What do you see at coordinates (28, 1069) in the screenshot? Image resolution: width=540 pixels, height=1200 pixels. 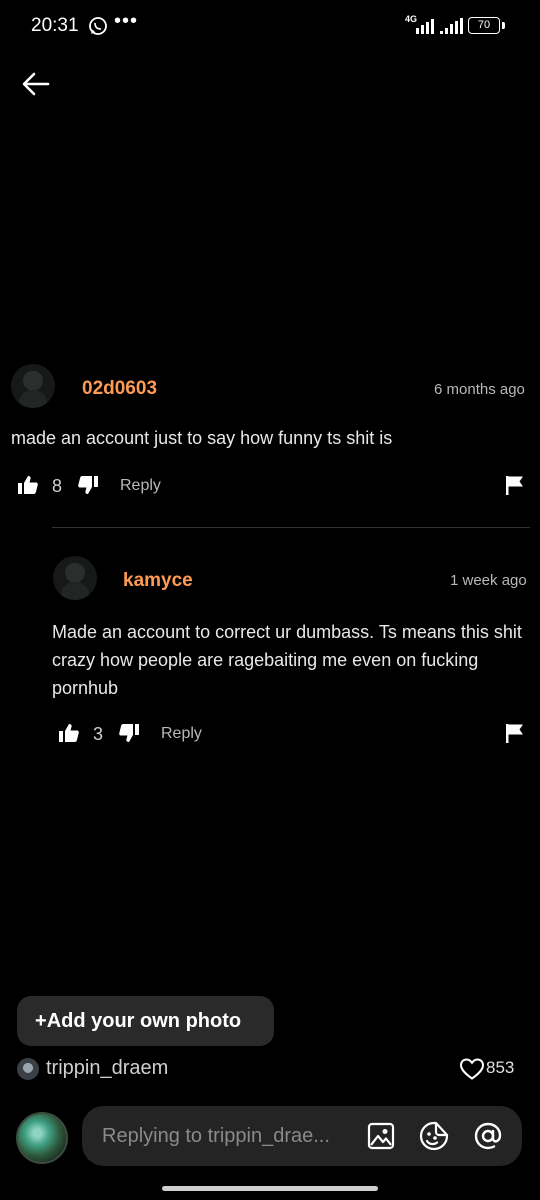 I see `post-author-avatar` at bounding box center [28, 1069].